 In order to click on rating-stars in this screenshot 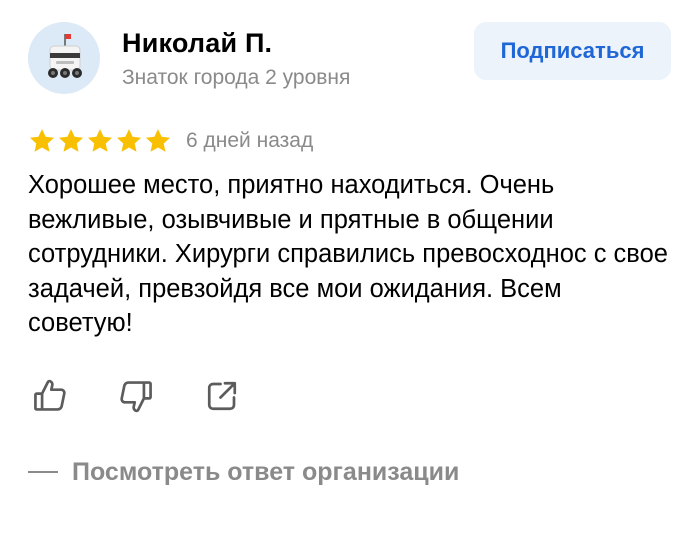, I will do `click(100, 141)`.